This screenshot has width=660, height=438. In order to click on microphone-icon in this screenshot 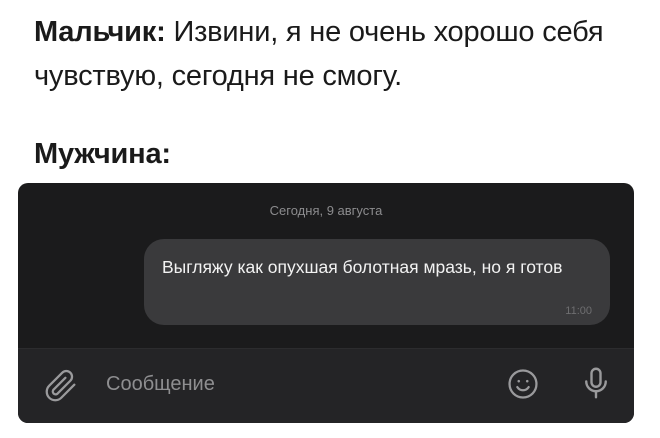, I will do `click(596, 383)`.